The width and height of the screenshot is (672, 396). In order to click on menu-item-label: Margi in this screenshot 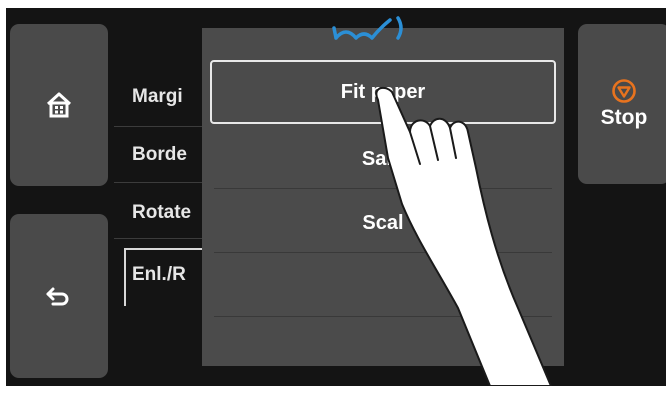, I will do `click(157, 96)`.